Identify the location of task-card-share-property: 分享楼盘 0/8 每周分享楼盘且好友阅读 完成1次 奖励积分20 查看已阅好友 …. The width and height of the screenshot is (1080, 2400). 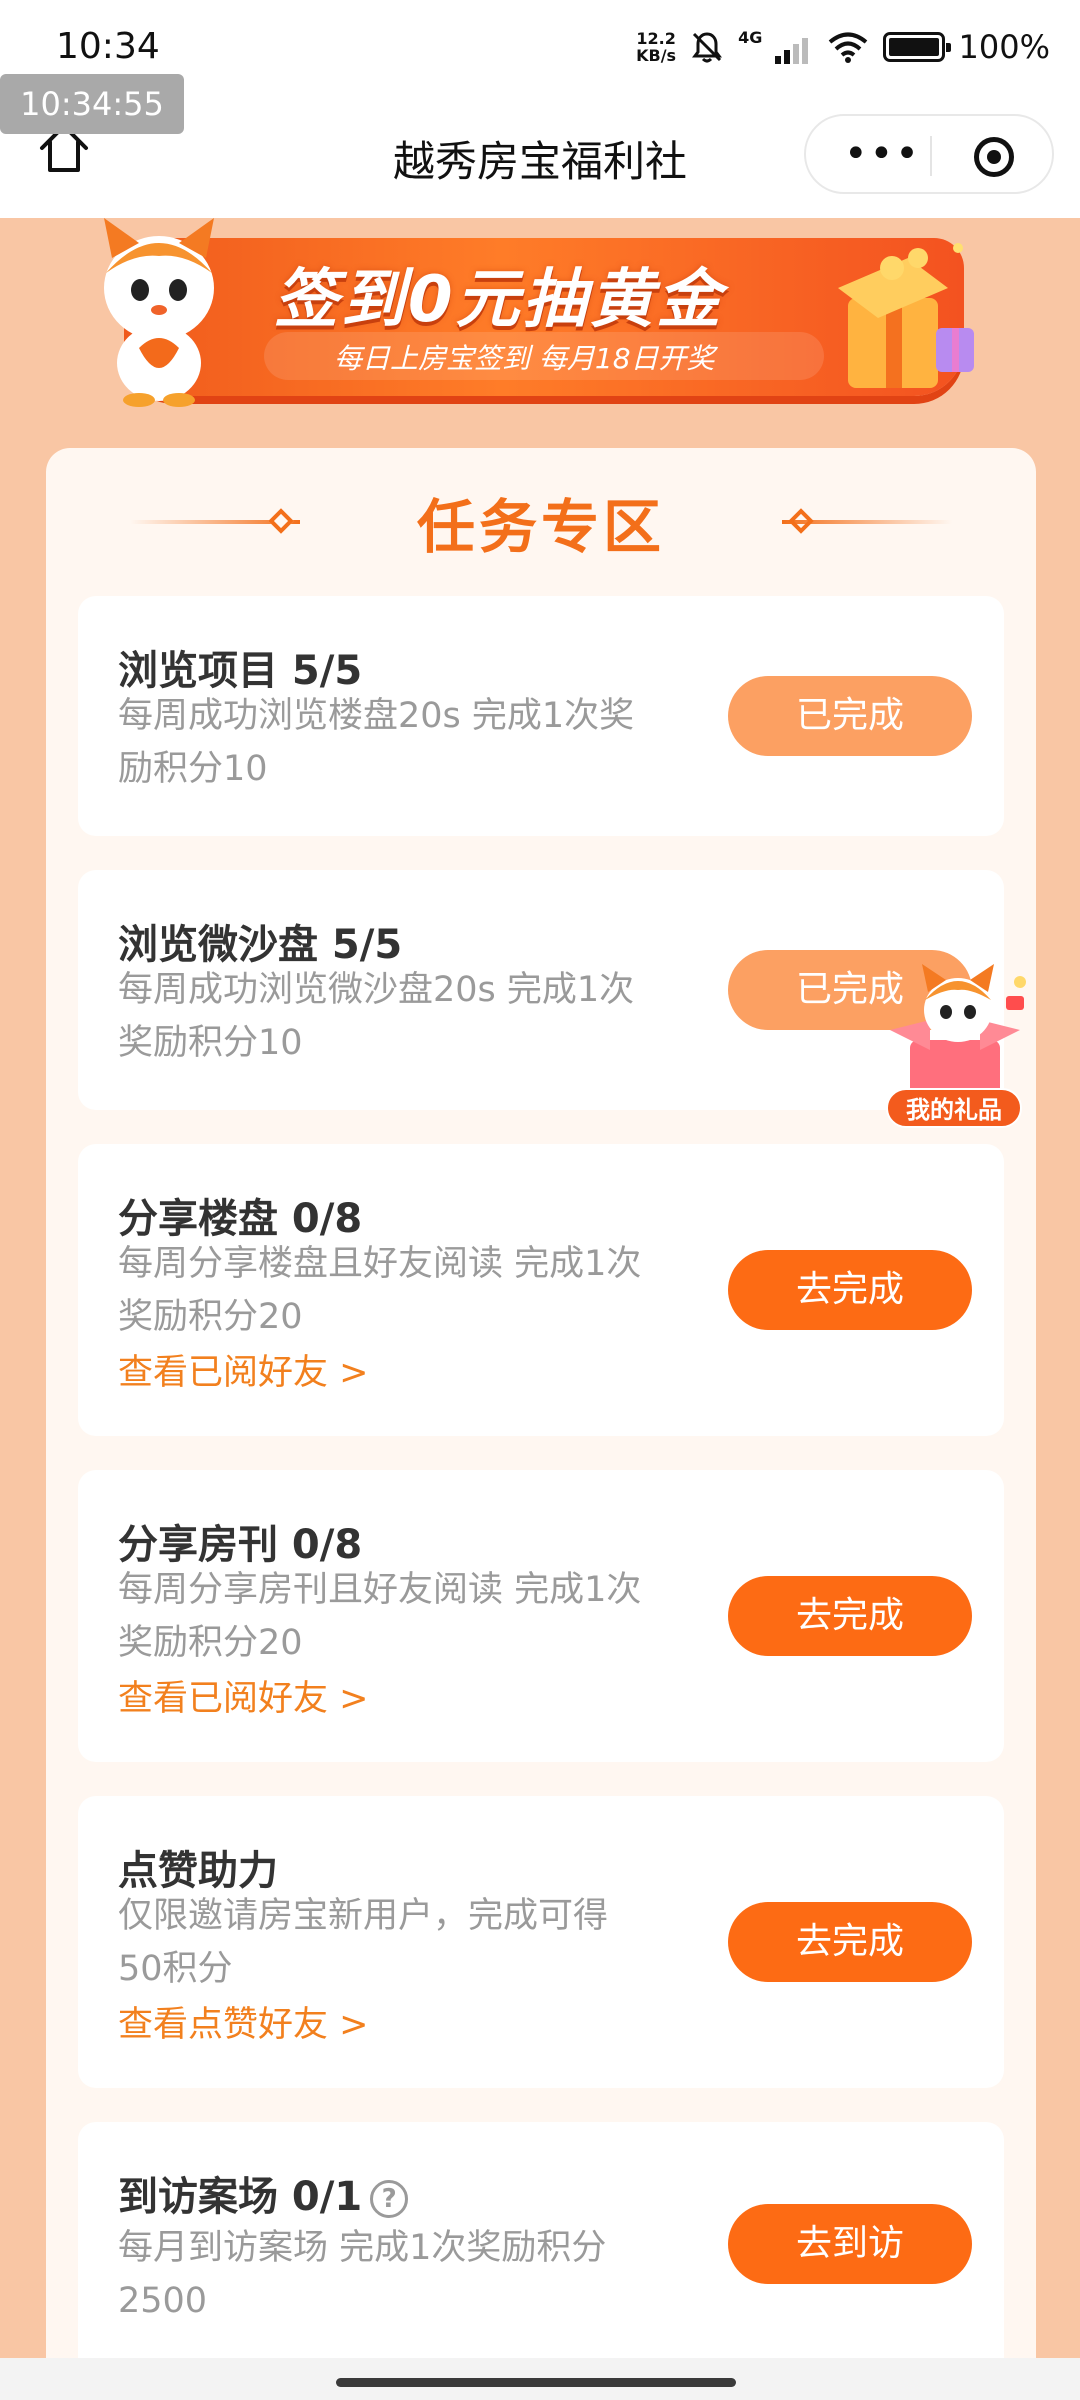
(541, 1290).